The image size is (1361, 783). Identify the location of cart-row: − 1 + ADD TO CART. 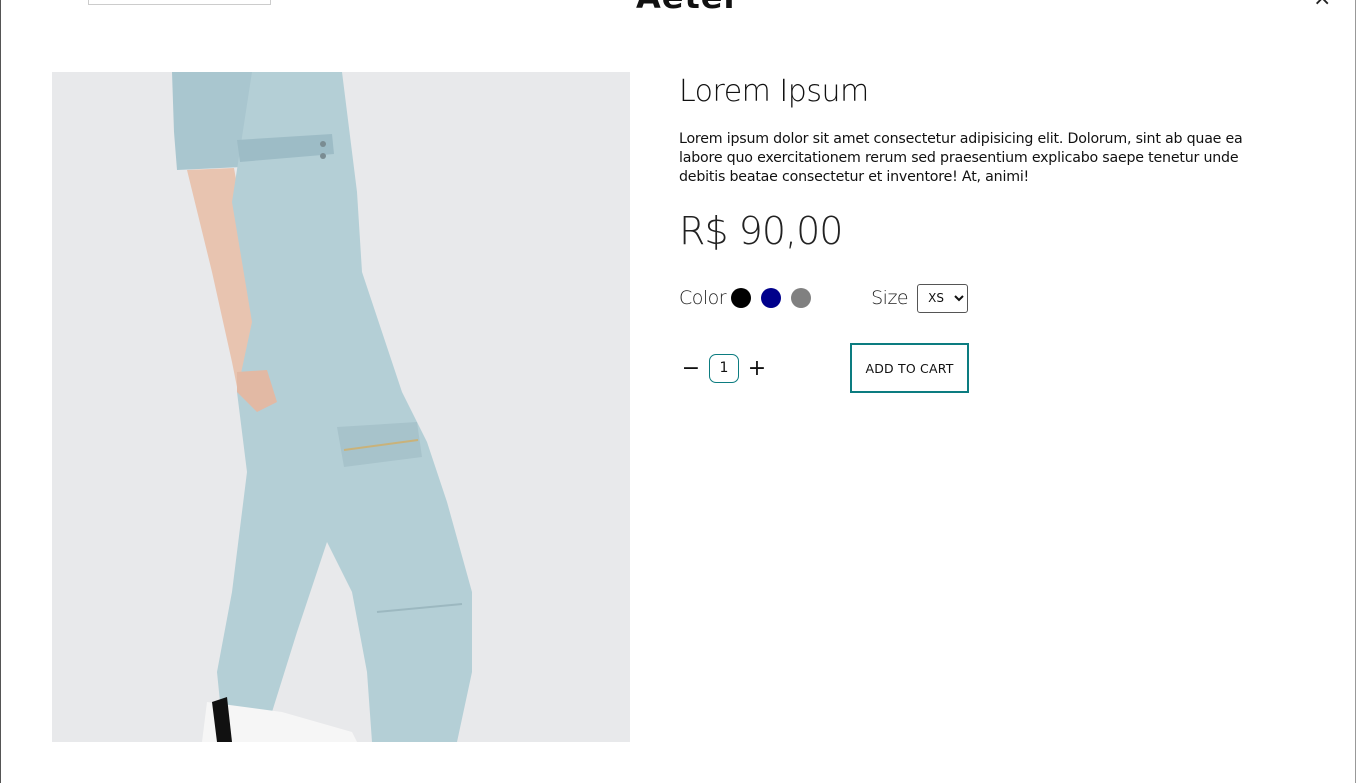
(979, 368).